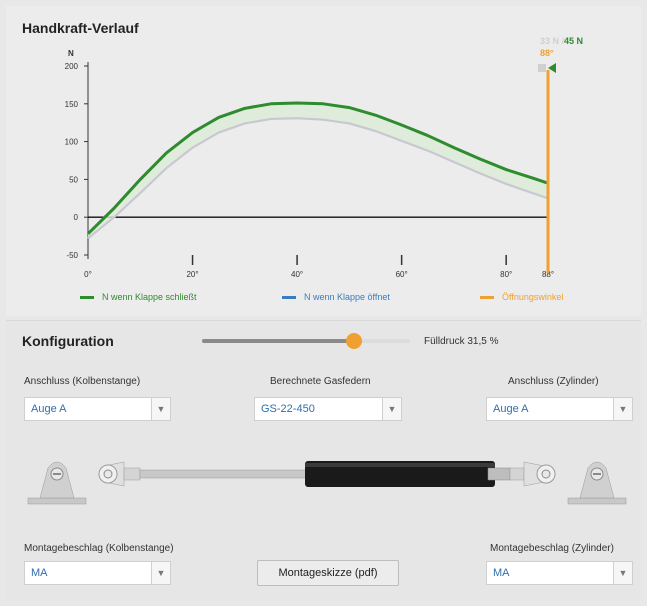  Describe the element at coordinates (119, 474) in the screenshot. I see `eye-end-left-icon` at that location.